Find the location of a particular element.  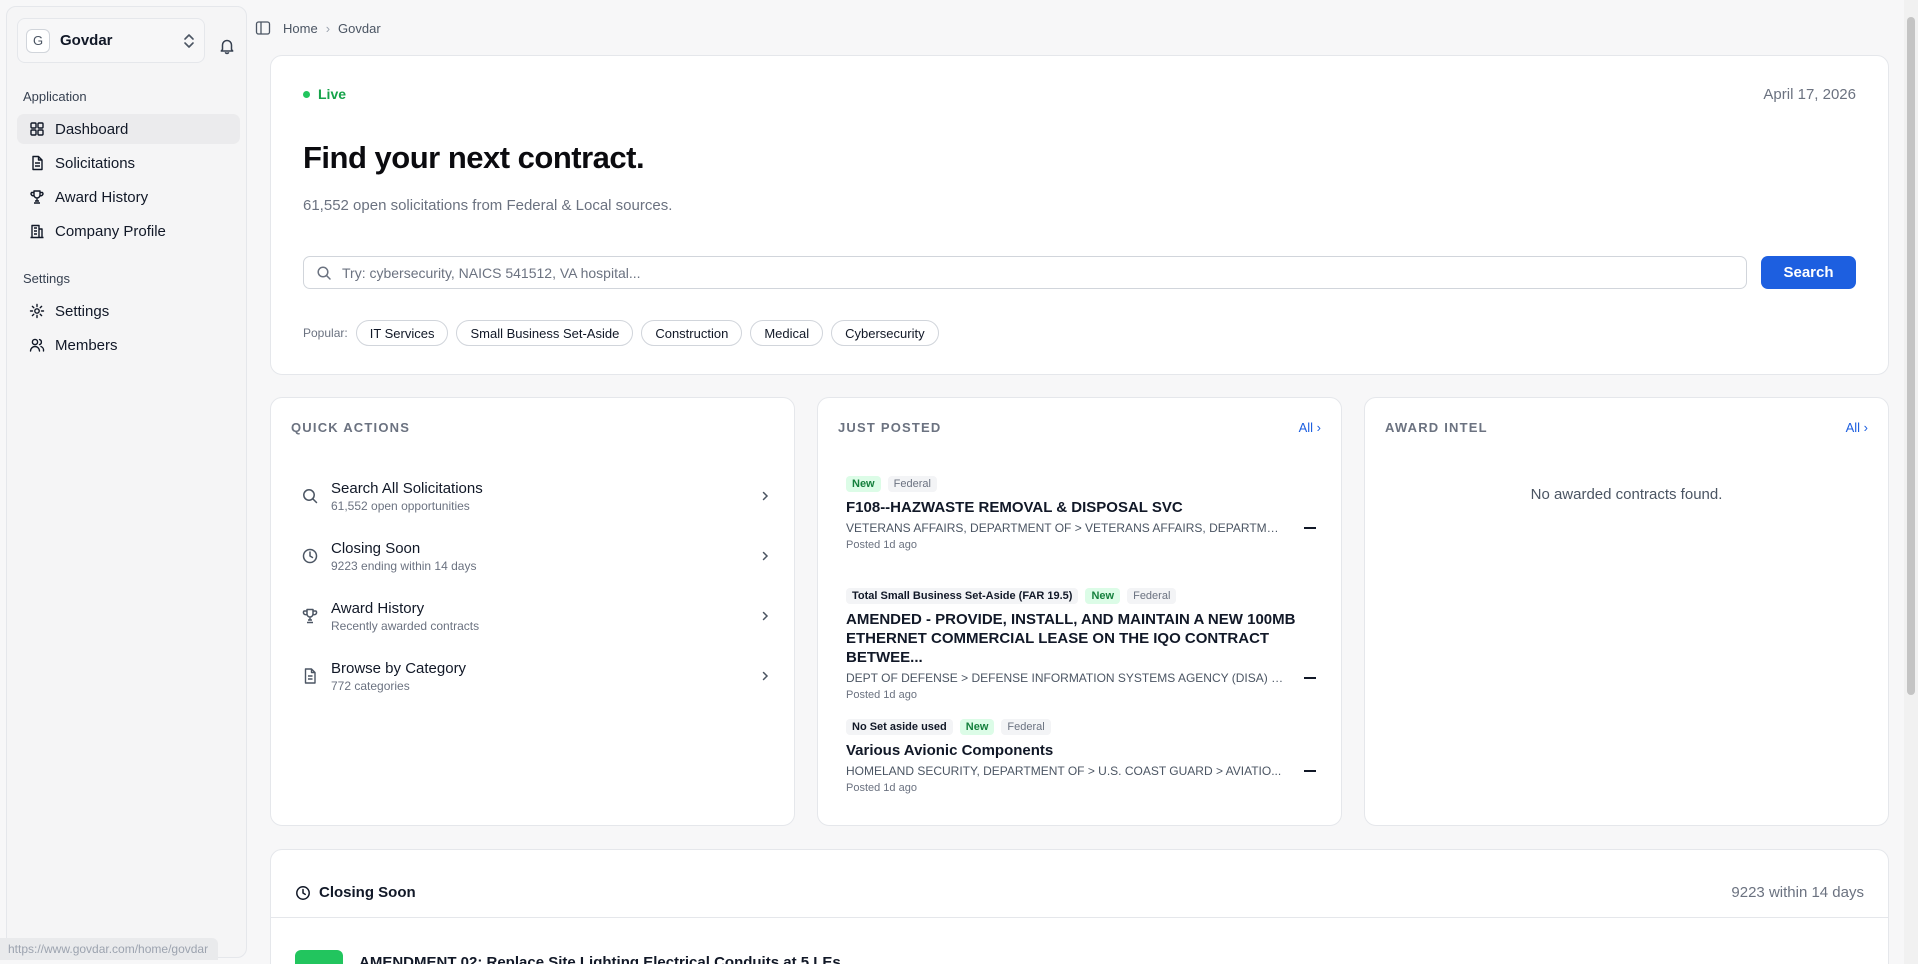

quick-actions-title: QUICK ACTIONS is located at coordinates (351, 427).